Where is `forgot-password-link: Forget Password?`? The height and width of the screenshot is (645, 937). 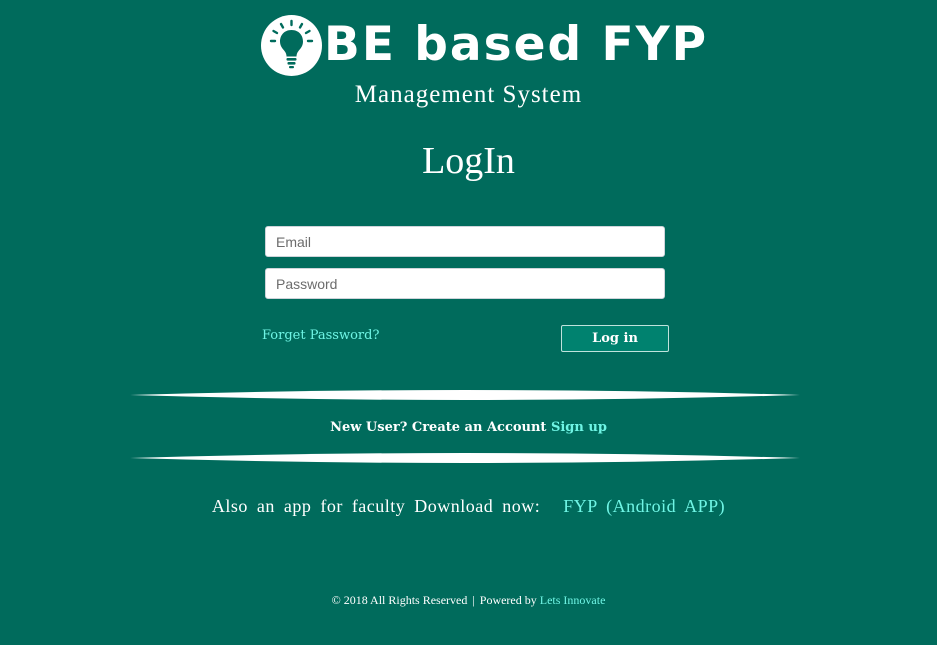
forgot-password-link: Forget Password? is located at coordinates (320, 336).